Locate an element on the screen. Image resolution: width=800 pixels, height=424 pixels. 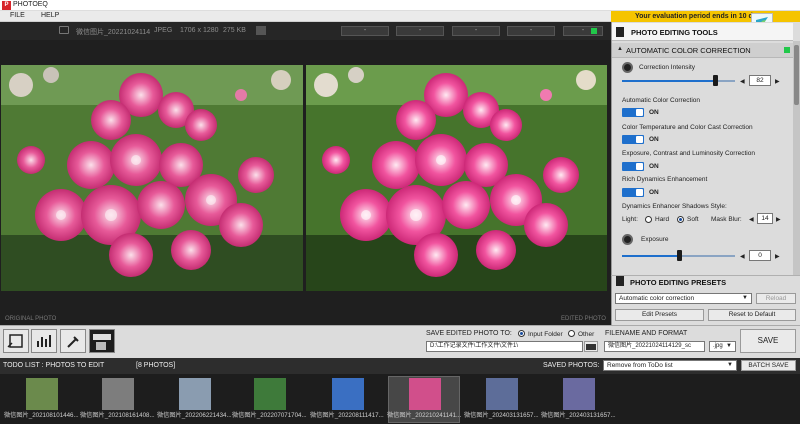
compare-icon is located at coordinates (261, 30).